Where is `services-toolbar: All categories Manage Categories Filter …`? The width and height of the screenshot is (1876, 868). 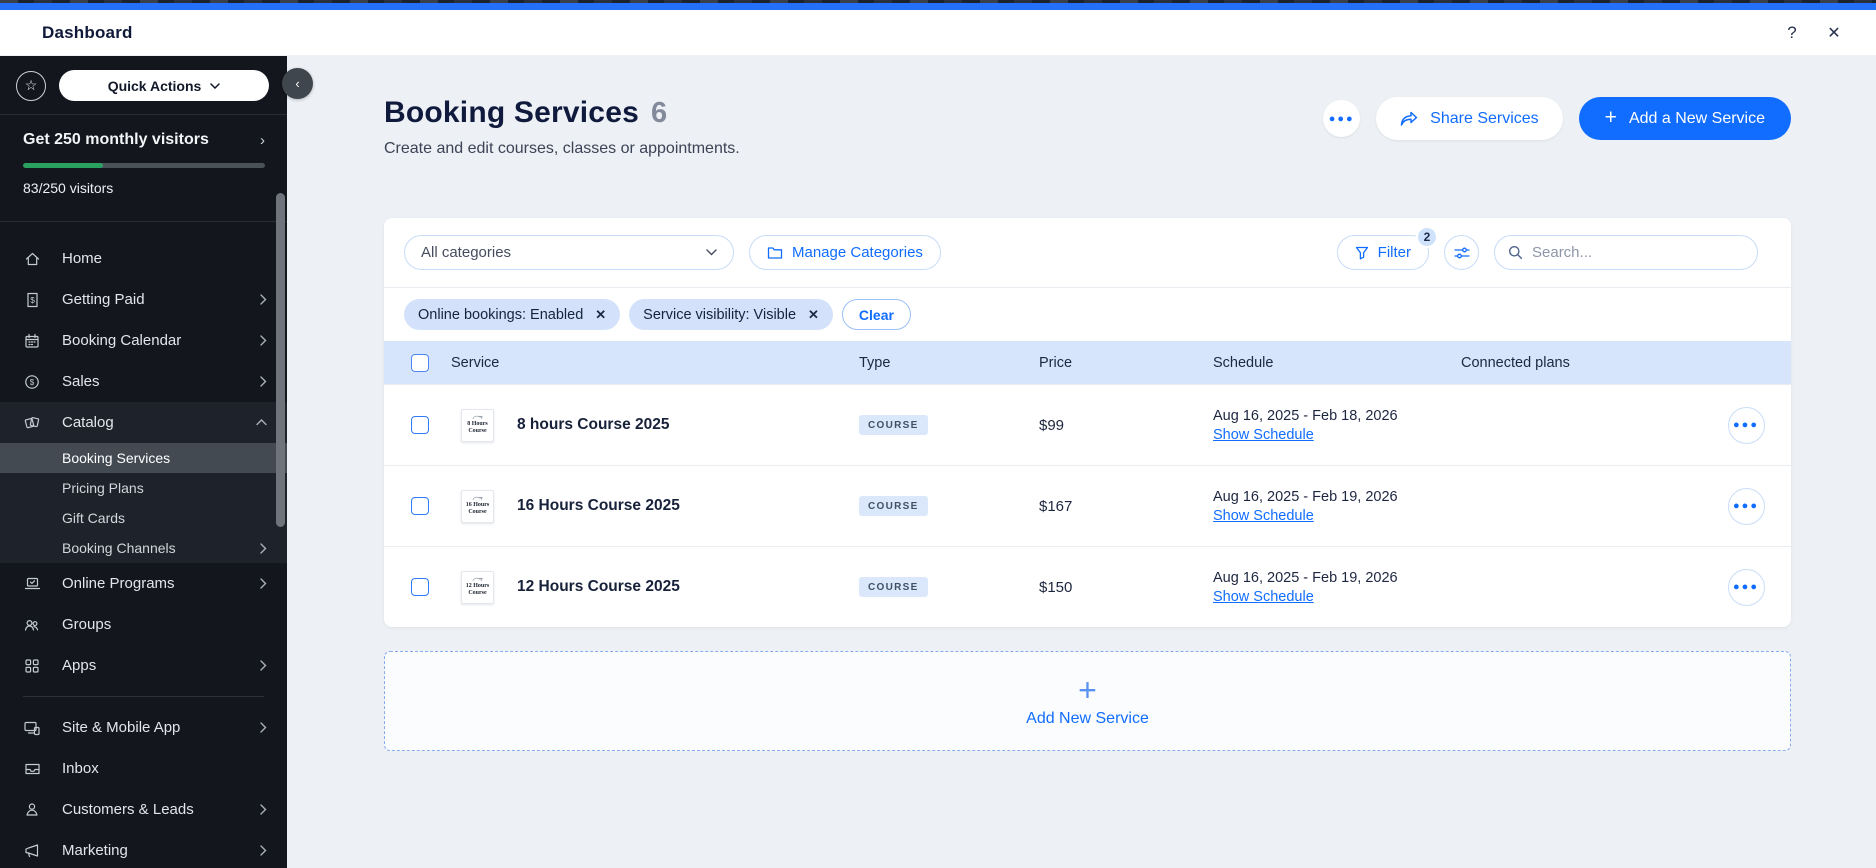 services-toolbar: All categories Manage Categories Filter … is located at coordinates (1087, 252).